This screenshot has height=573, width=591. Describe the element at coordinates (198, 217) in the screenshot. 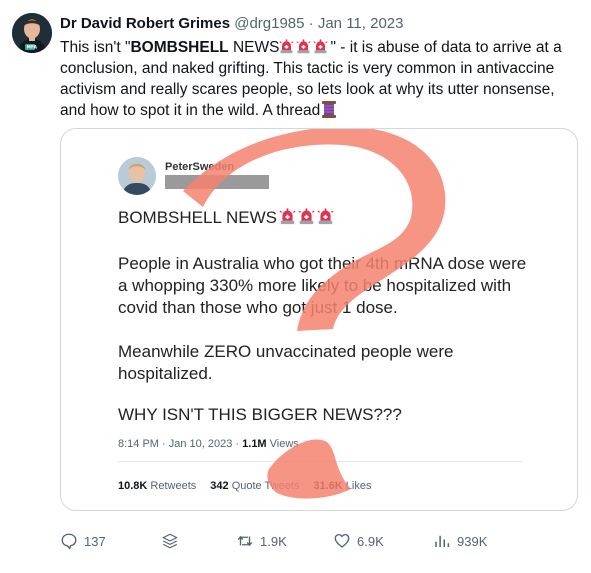

I see `quoted-headline-text: BOMBSHELL NEWS` at that location.